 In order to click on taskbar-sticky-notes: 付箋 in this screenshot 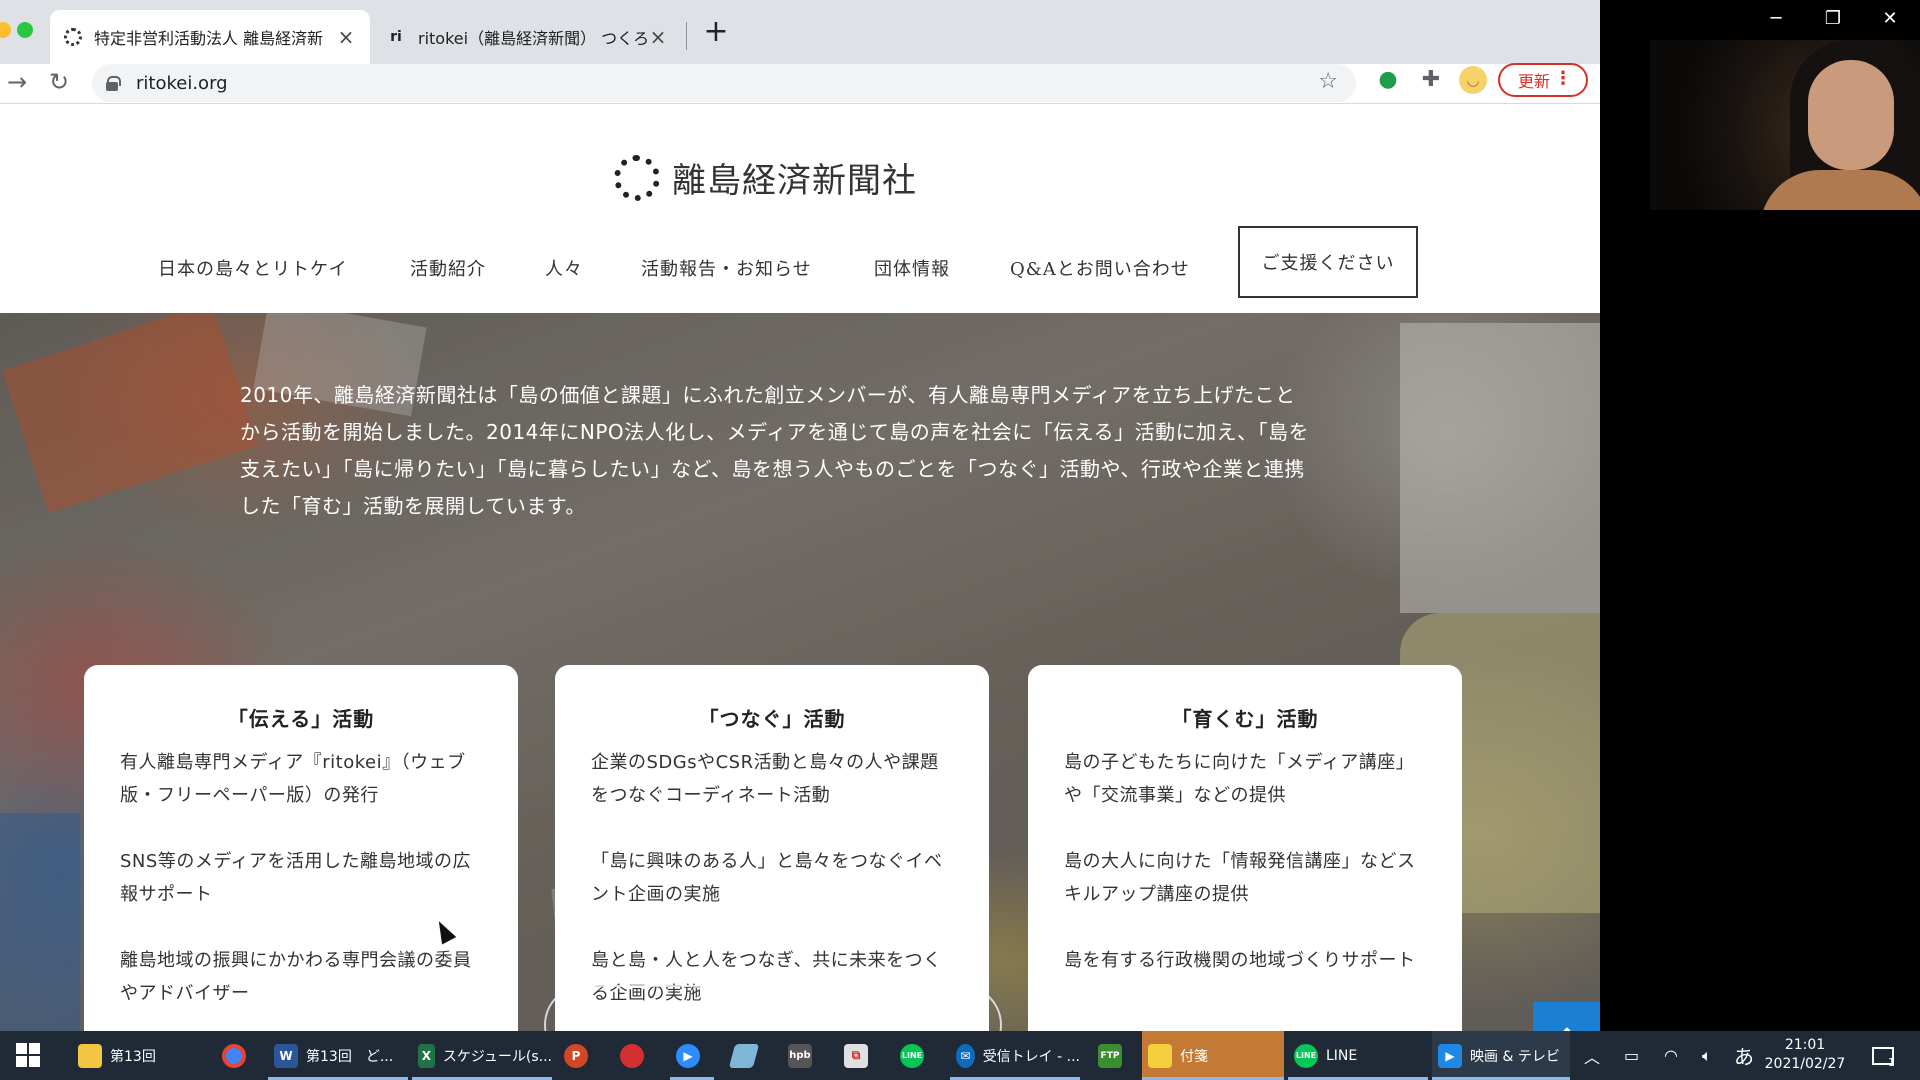, I will do `click(1213, 1055)`.